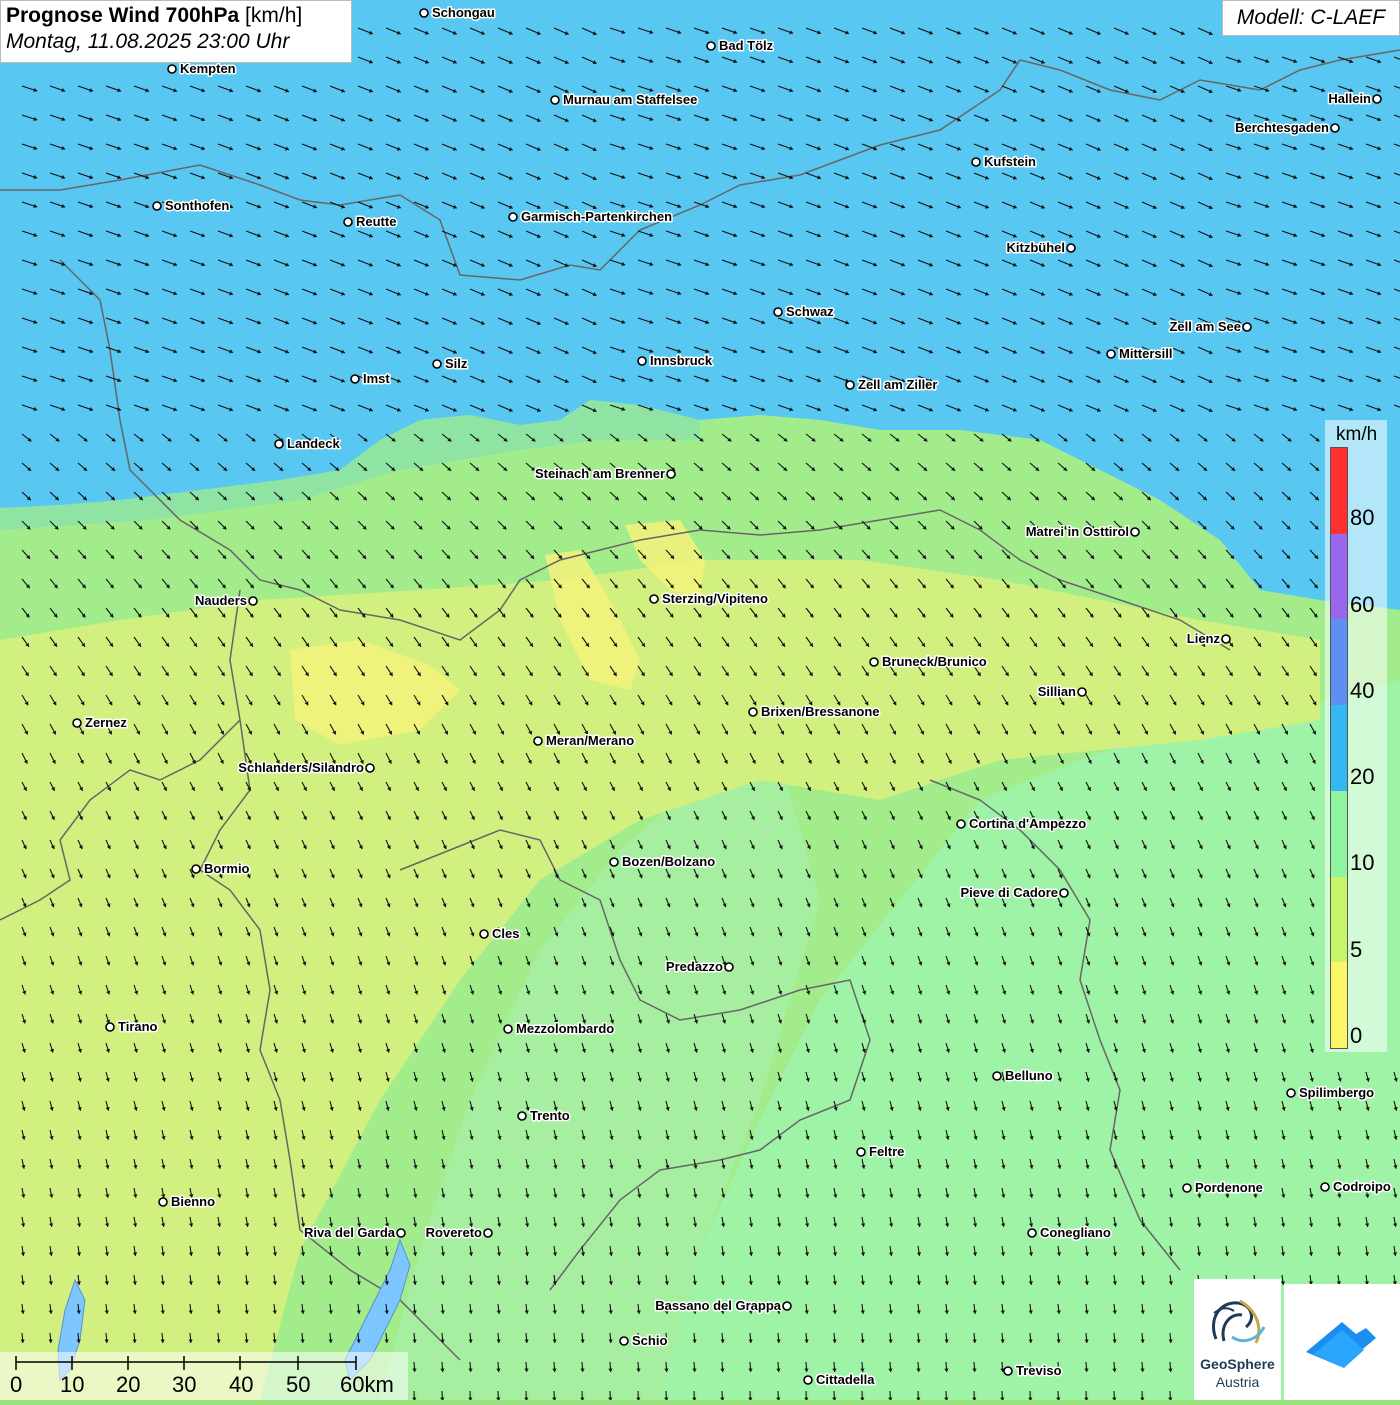  Describe the element at coordinates (208, 68) in the screenshot. I see `city-label: Kempten` at that location.